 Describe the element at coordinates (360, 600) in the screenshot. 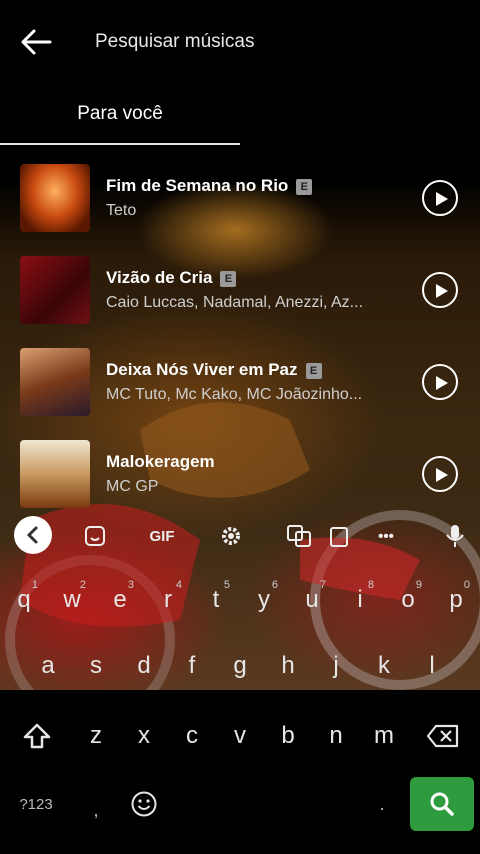

I see `key-i: i8` at that location.